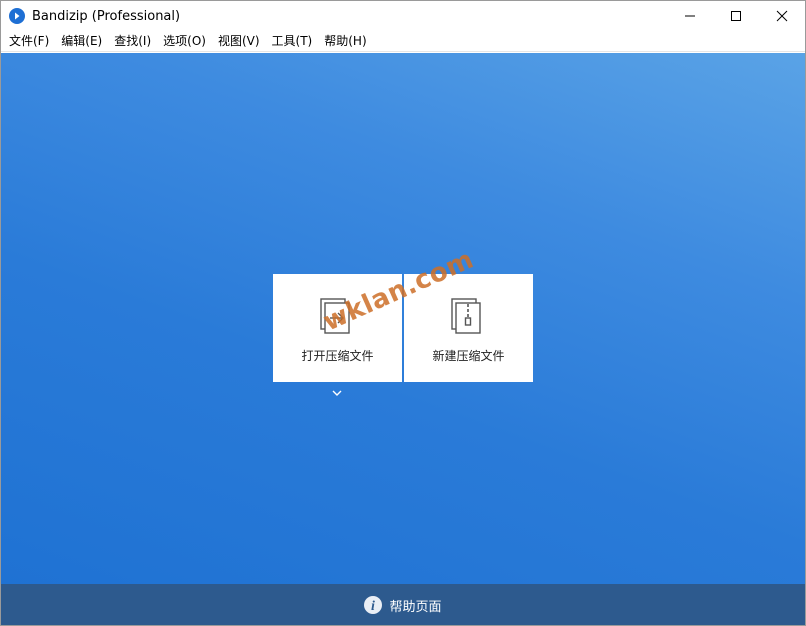  I want to click on menu-edit: 编辑(E), so click(81, 41).